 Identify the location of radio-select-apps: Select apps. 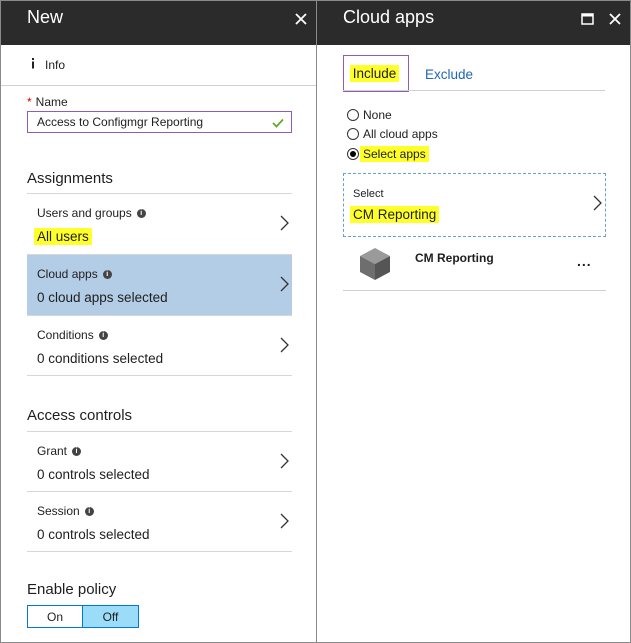
(388, 154).